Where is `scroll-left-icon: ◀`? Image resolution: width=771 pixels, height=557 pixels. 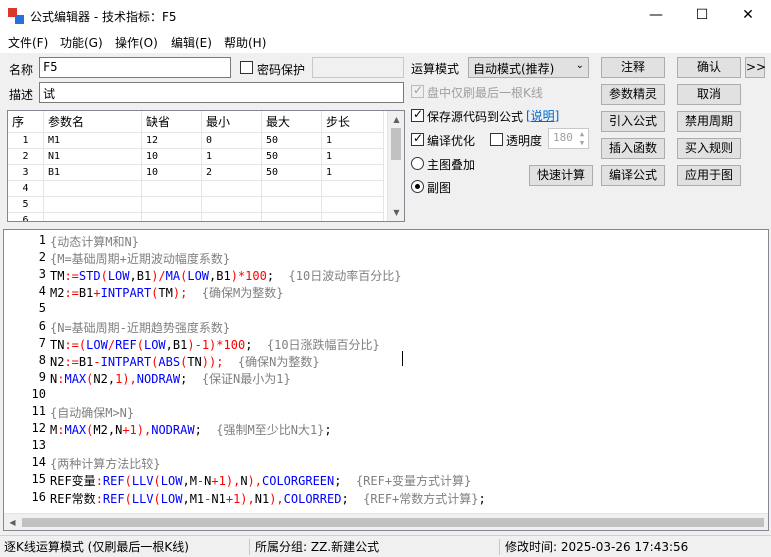
scroll-left-icon: ◀ is located at coordinates (12, 522).